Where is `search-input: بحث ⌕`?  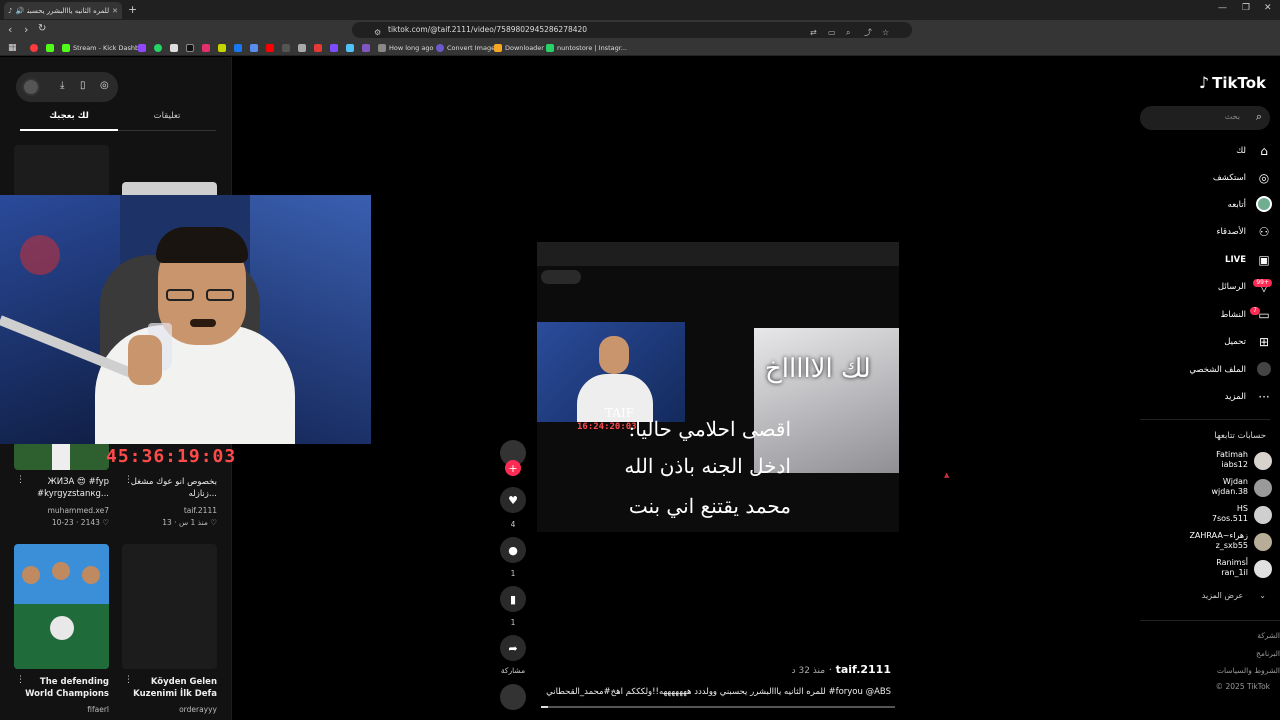
search-input: بحث ⌕ is located at coordinates (1205, 118).